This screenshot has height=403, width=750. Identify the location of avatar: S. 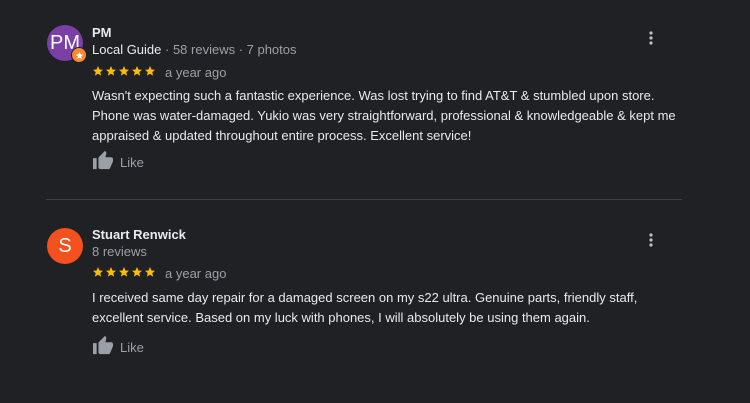
(65, 246).